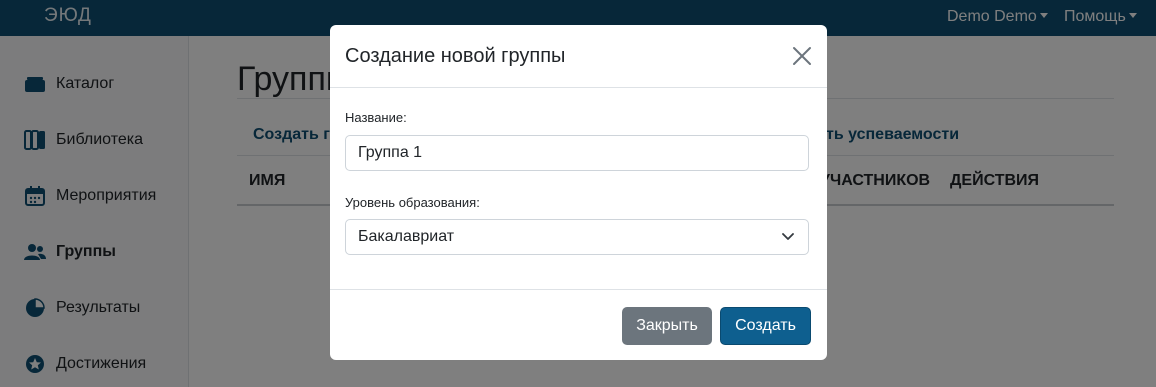 The image size is (1156, 387). I want to click on dialog-header: Создание новой группы, so click(578, 56).